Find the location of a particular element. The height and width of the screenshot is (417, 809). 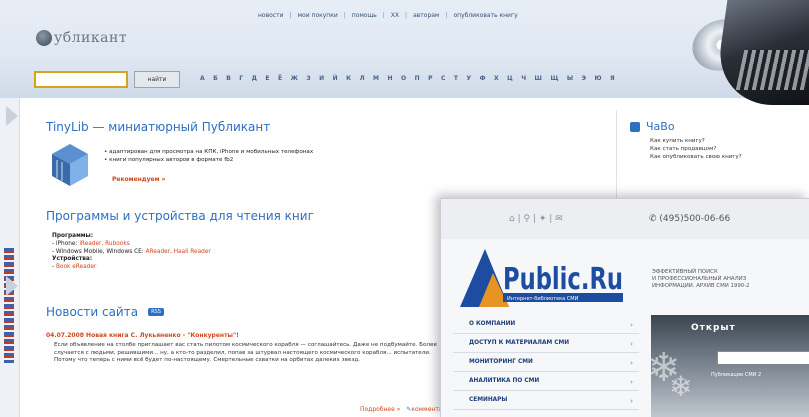

search-input is located at coordinates (81, 79).